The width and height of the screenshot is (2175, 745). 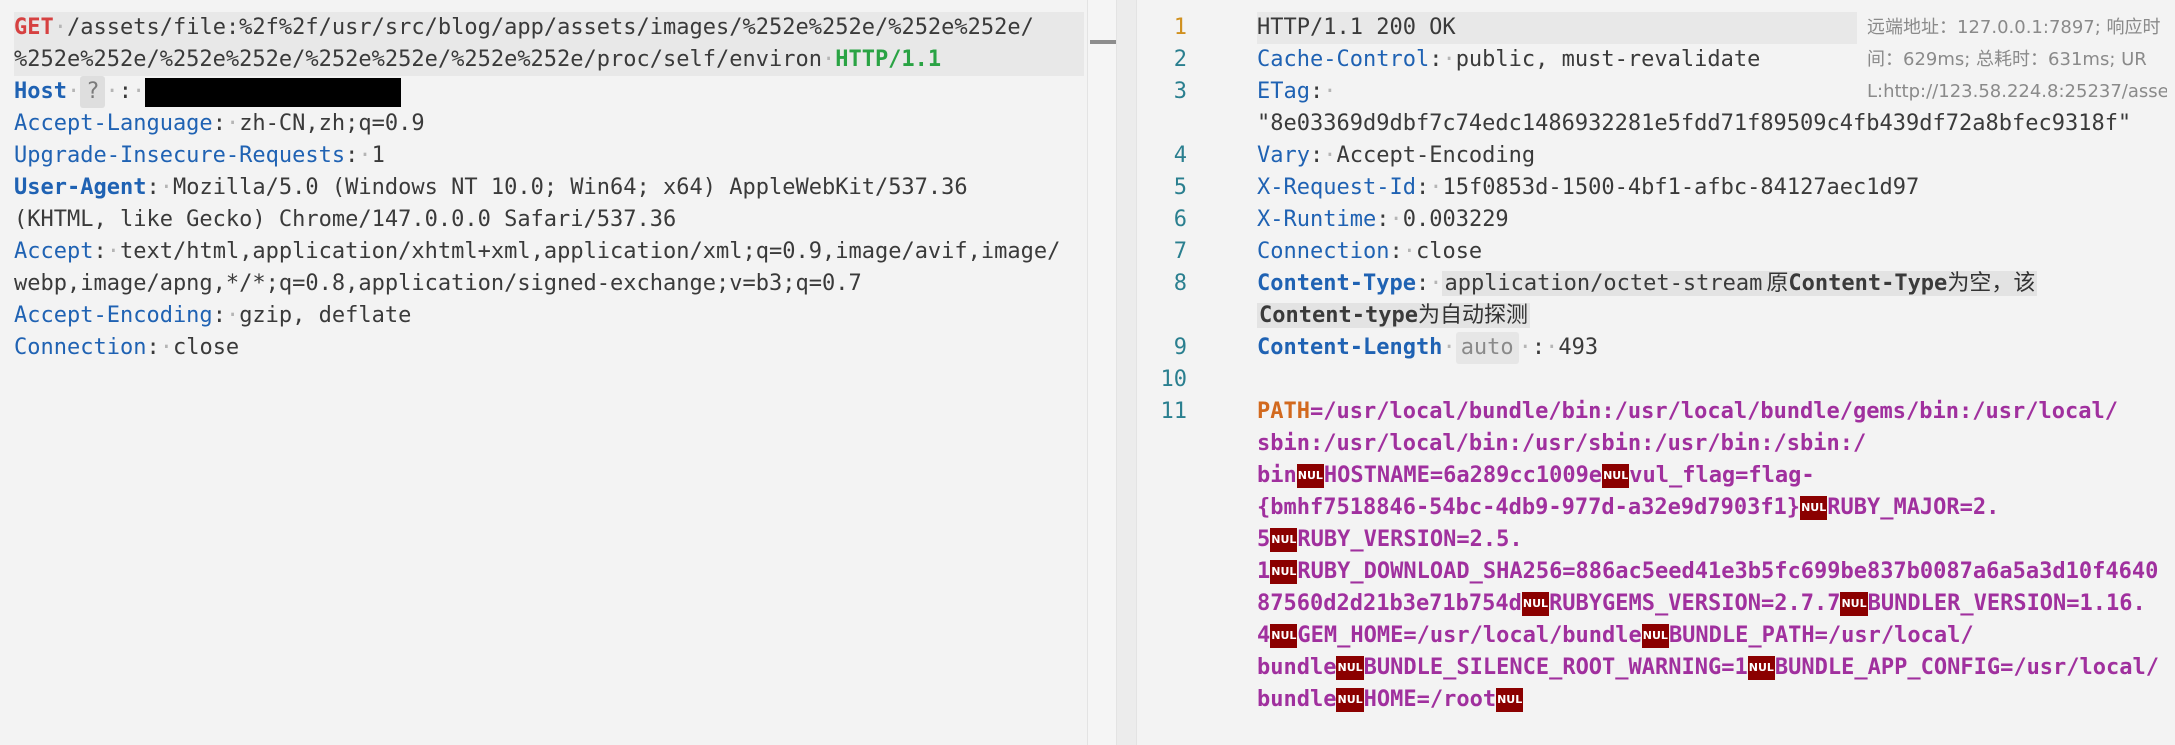 I want to click on header-accept-language: Accept-Language:·zh-CN,zh;q=0.9, so click(x=219, y=124).